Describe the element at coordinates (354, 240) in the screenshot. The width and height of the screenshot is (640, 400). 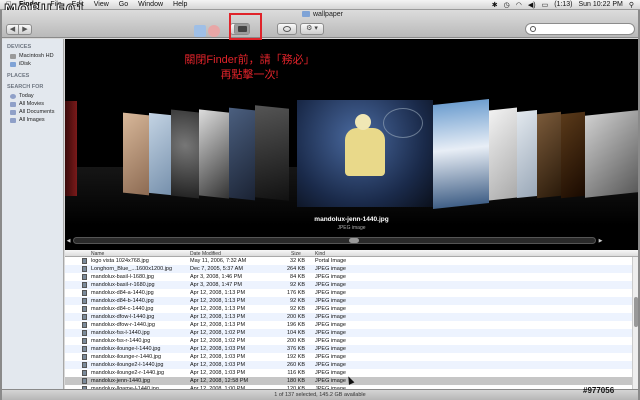
I see `coverflow-scroll-thumb` at that location.